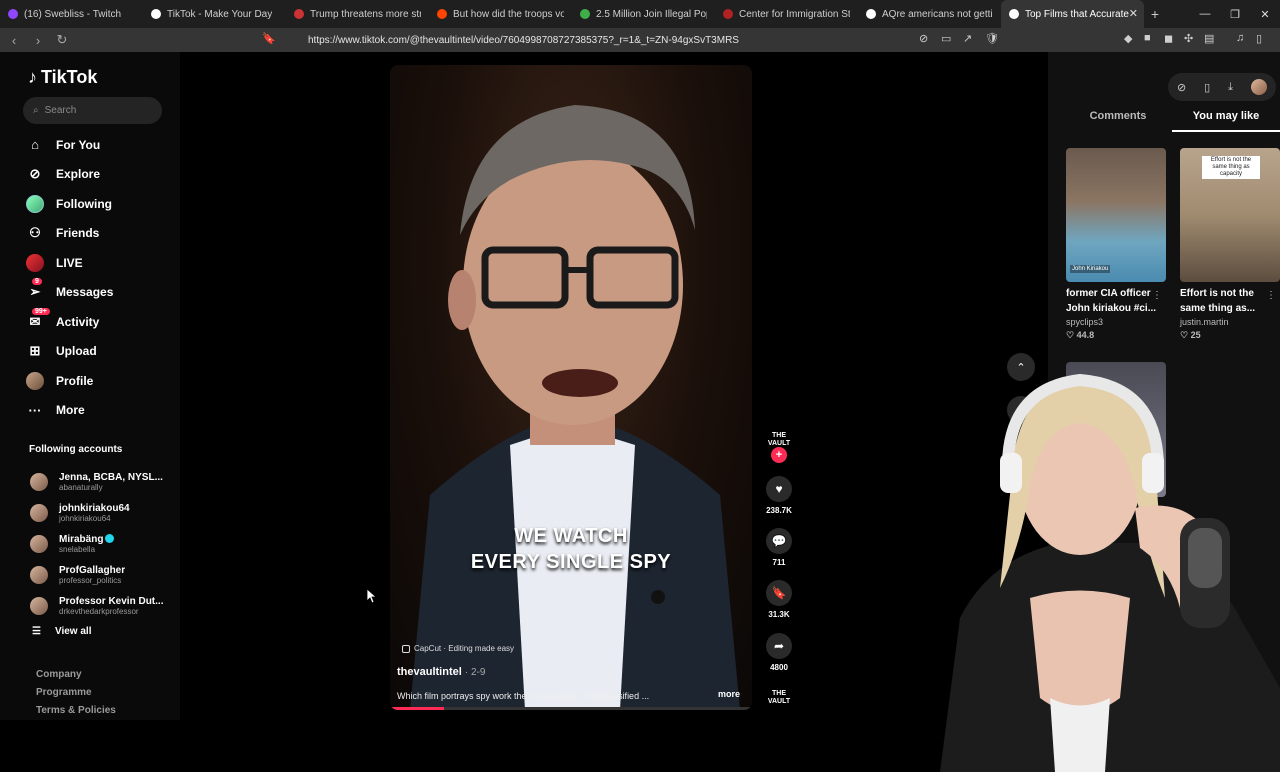 This screenshot has width=1280, height=772. Describe the element at coordinates (508, 14) in the screenshot. I see `tab-title: But how did the troops vote?` at that location.